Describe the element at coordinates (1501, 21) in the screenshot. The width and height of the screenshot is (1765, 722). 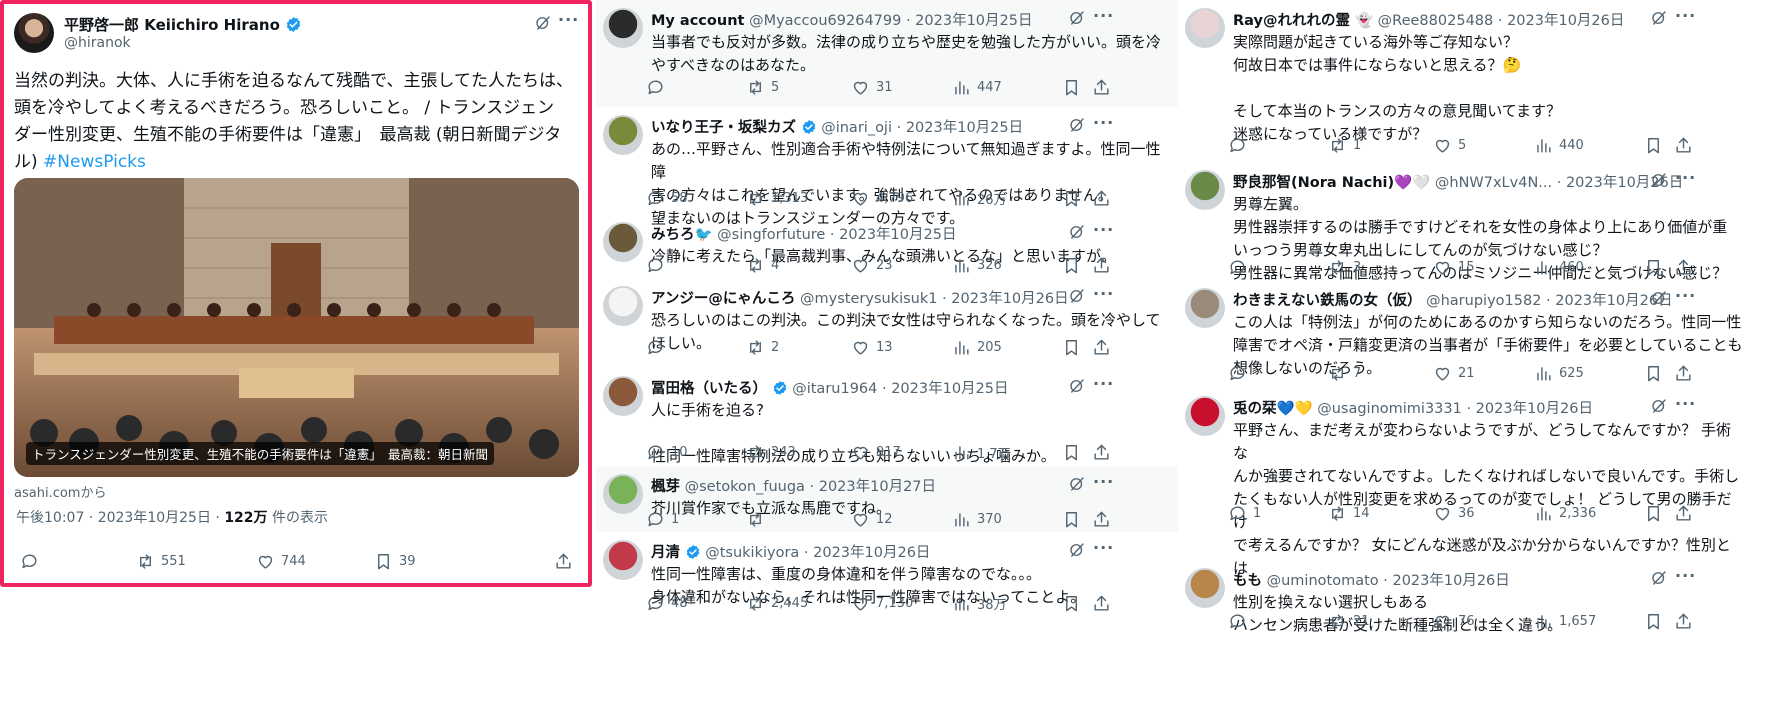
I see `author-handle-date: @Ree88025488 · 2023年10月26日` at that location.